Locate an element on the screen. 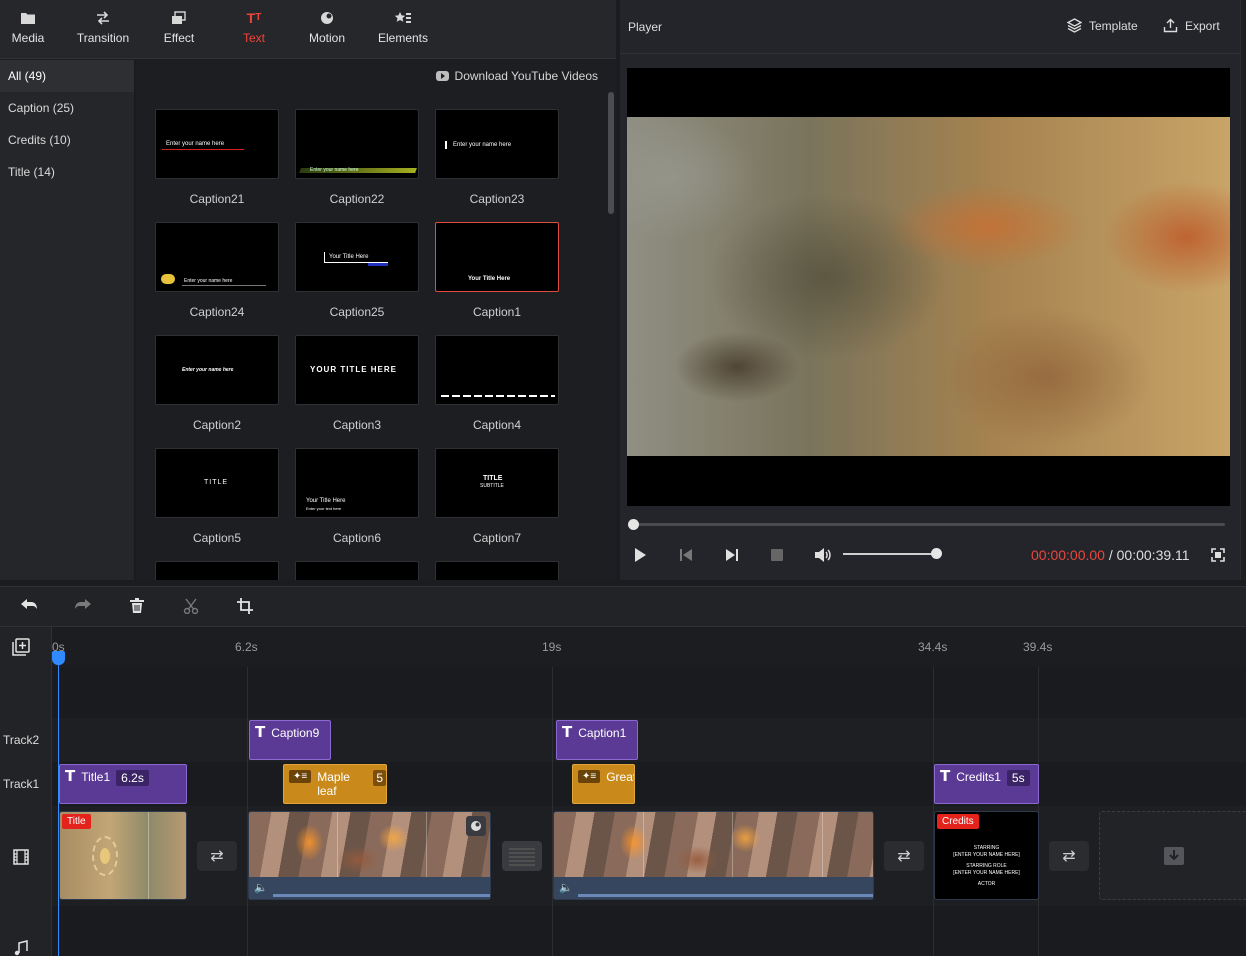  template-card: TITLE SUBTITLE Caption7 is located at coordinates (497, 496).